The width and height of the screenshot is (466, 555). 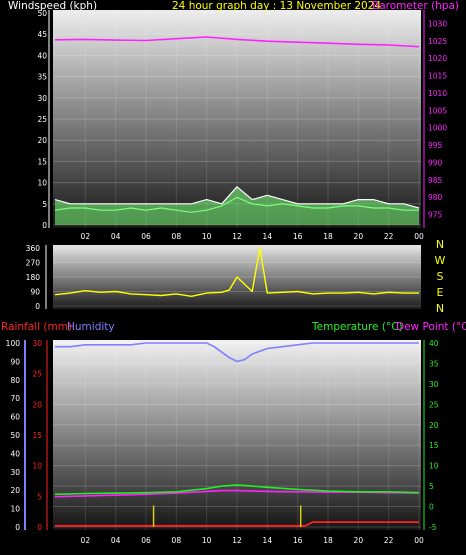 I want to click on humidity-tick-label: 30, so click(x=15, y=472).